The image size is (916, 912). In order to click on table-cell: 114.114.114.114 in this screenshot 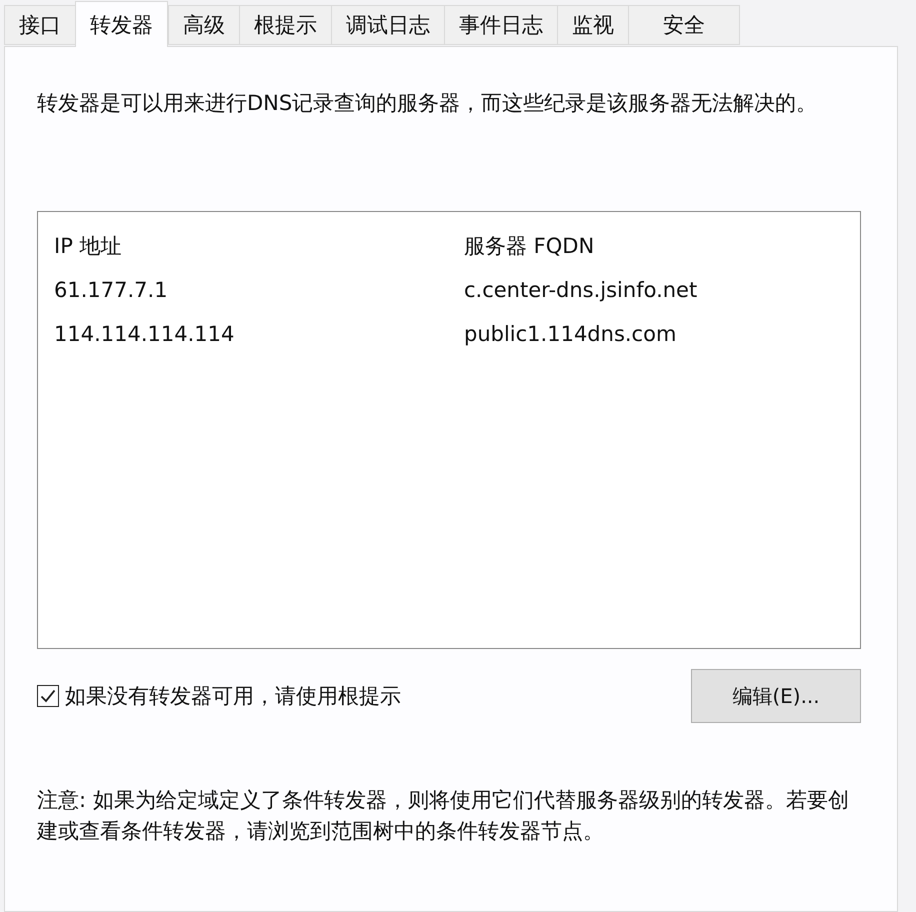, I will do `click(144, 334)`.